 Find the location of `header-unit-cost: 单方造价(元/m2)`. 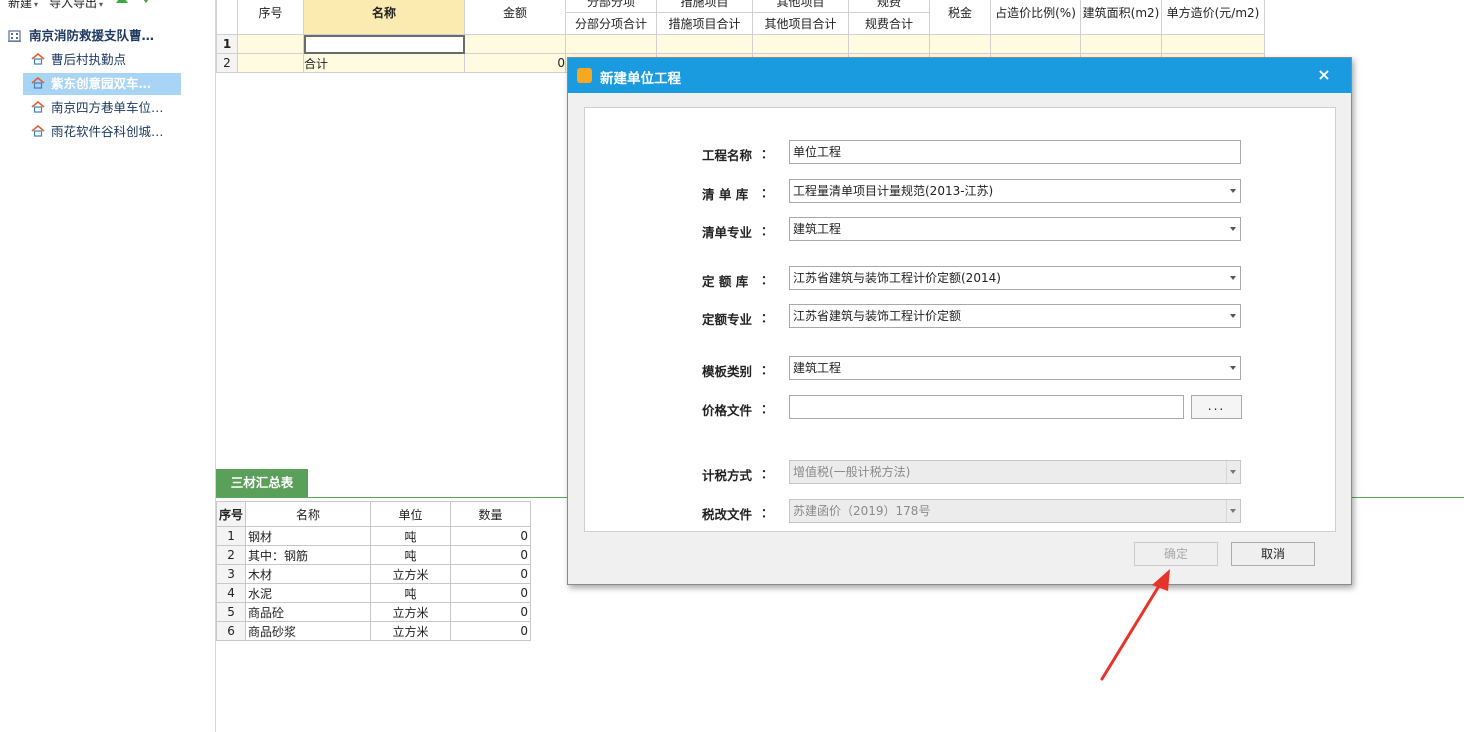

header-unit-cost: 单方造价(元/m2) is located at coordinates (1213, 17).